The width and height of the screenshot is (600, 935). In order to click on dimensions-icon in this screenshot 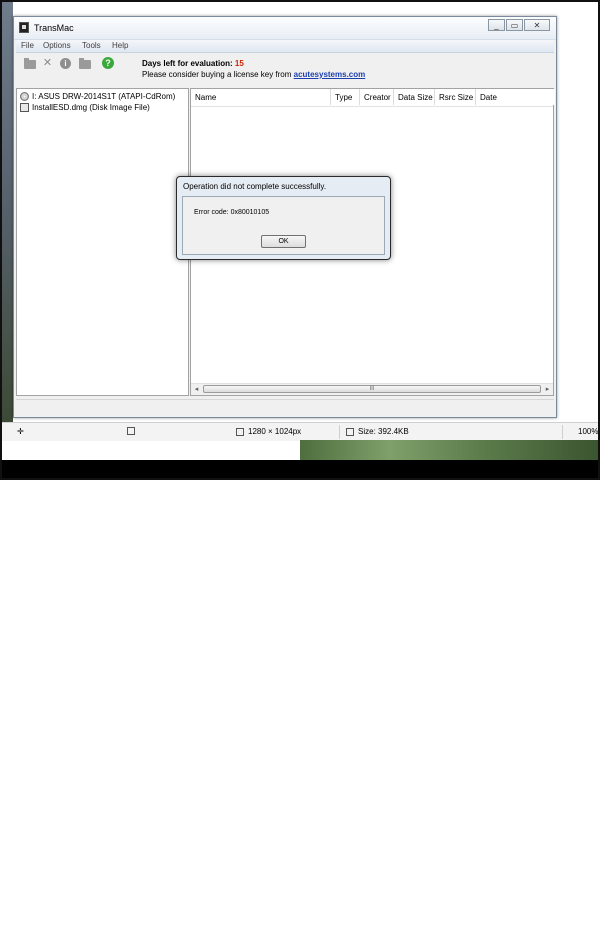, I will do `click(240, 431)`.